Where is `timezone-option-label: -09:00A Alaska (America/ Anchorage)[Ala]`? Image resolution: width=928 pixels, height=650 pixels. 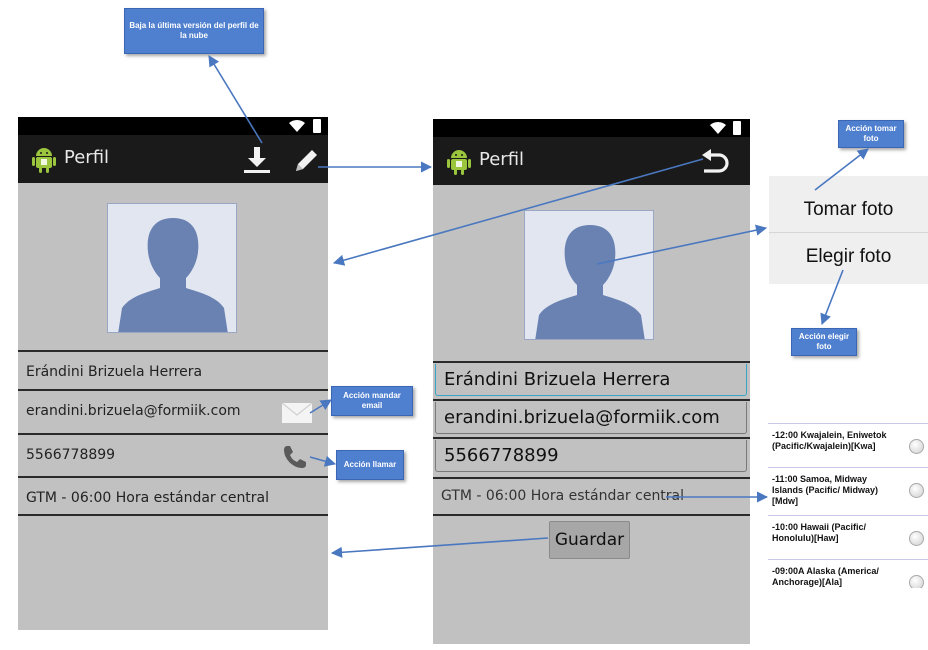 timezone-option-label: -09:00A Alaska (America/ Anchorage)[Ala] is located at coordinates (825, 576).